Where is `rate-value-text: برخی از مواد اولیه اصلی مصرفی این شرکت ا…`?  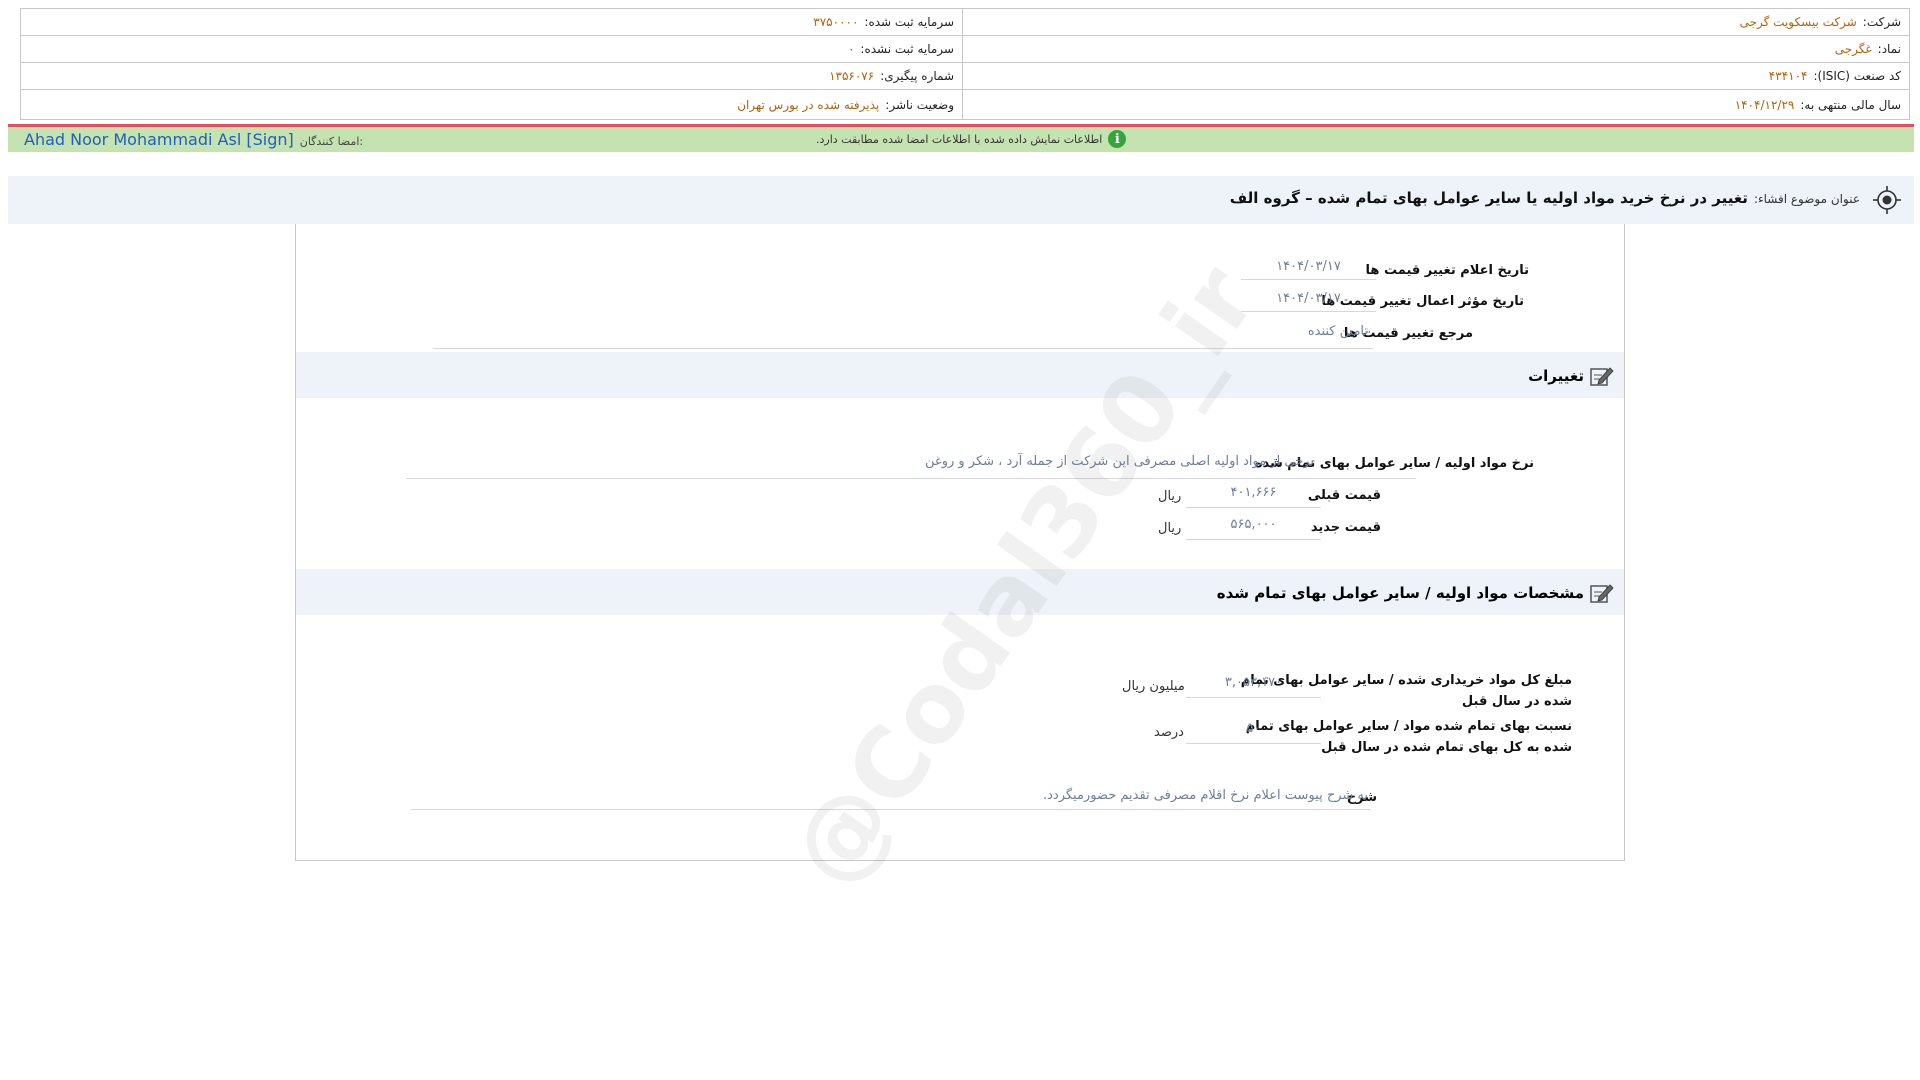 rate-value-text: برخی از مواد اولیه اصلی مصرفی این شرکت ا… is located at coordinates (1119, 461).